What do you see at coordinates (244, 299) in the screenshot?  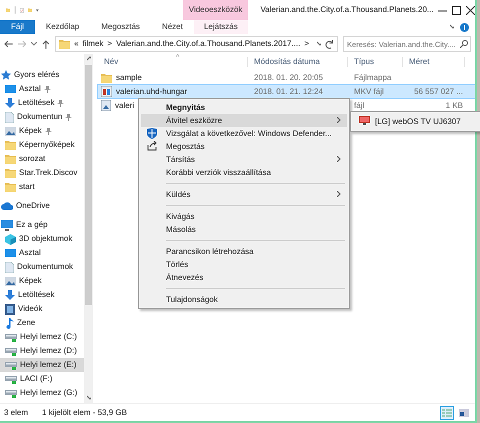 I see `menu-item: Tulajdonságok` at bounding box center [244, 299].